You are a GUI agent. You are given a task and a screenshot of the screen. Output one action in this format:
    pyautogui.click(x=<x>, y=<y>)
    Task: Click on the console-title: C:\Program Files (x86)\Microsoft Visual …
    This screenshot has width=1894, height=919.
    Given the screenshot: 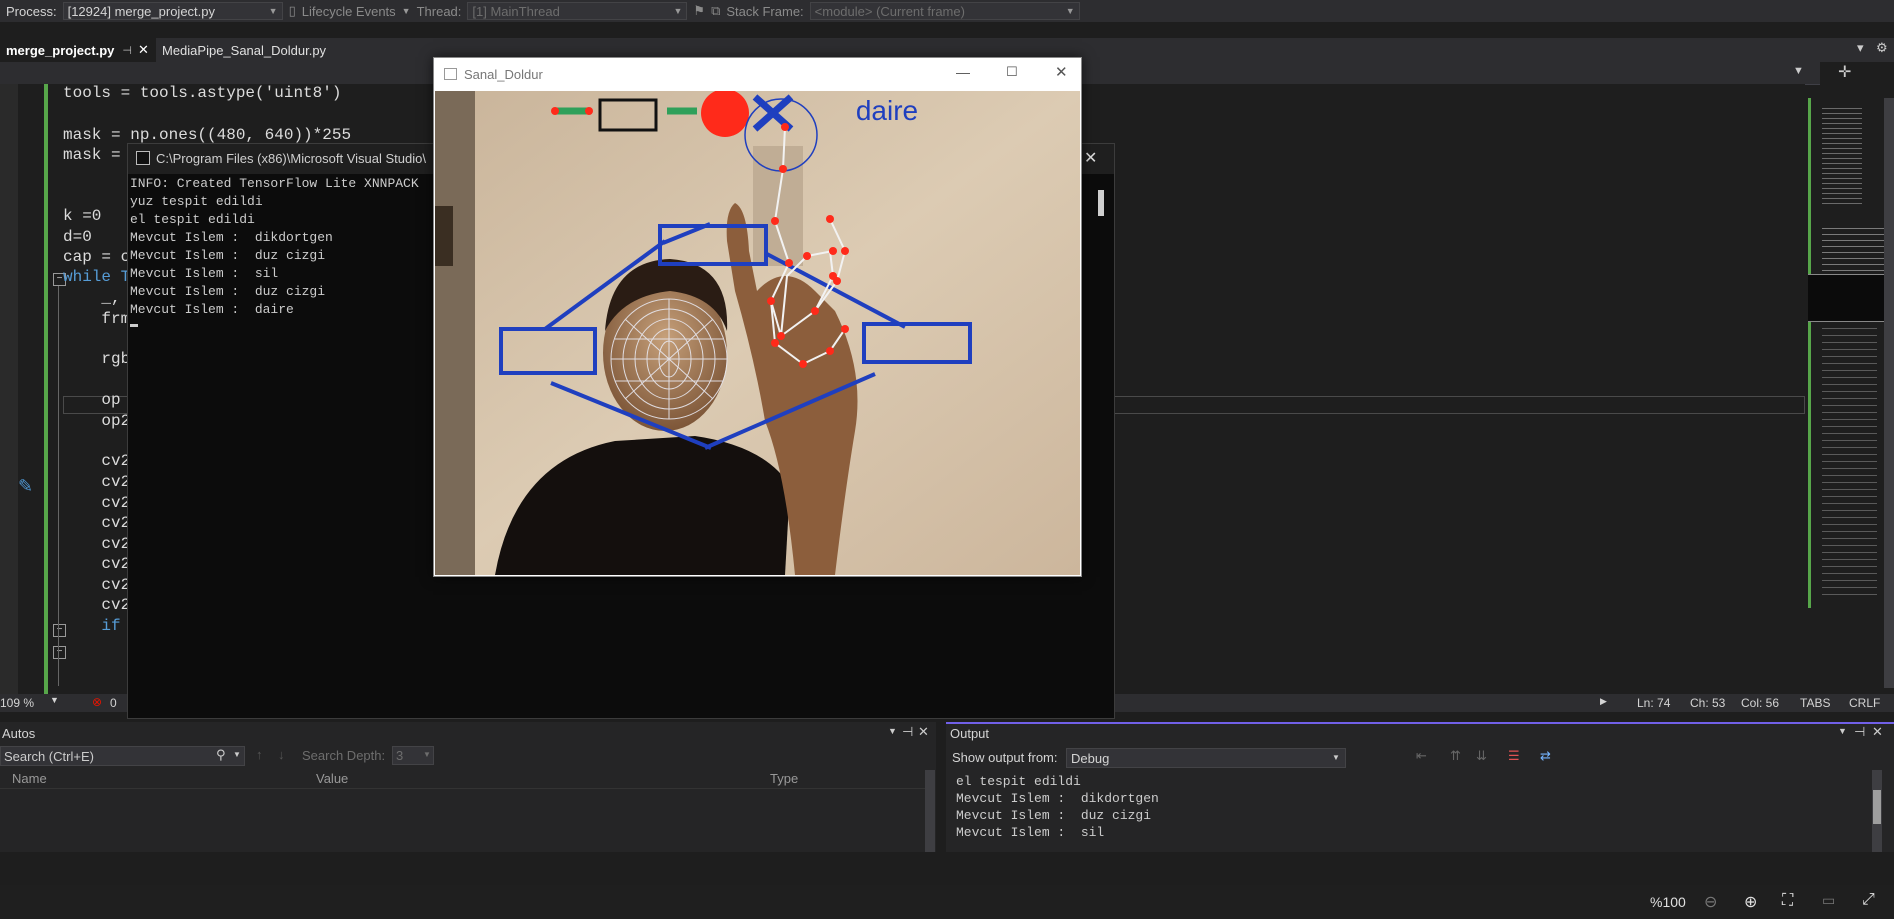 What is the action you would take?
    pyautogui.click(x=291, y=158)
    